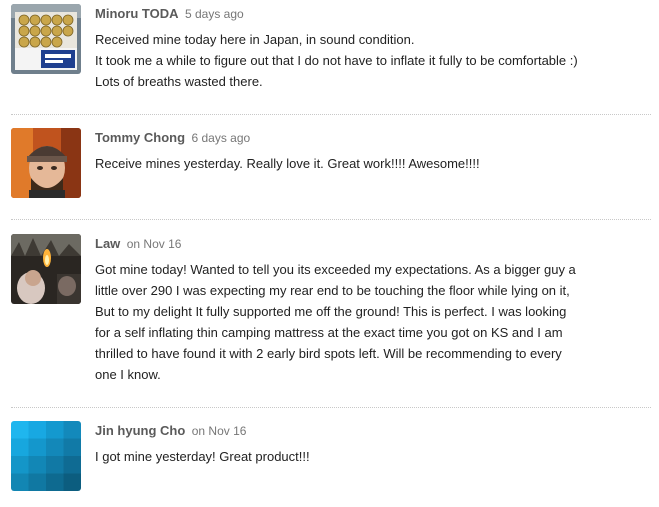  What do you see at coordinates (128, 374) in the screenshot?
I see `comment-text-line: one I know.` at bounding box center [128, 374].